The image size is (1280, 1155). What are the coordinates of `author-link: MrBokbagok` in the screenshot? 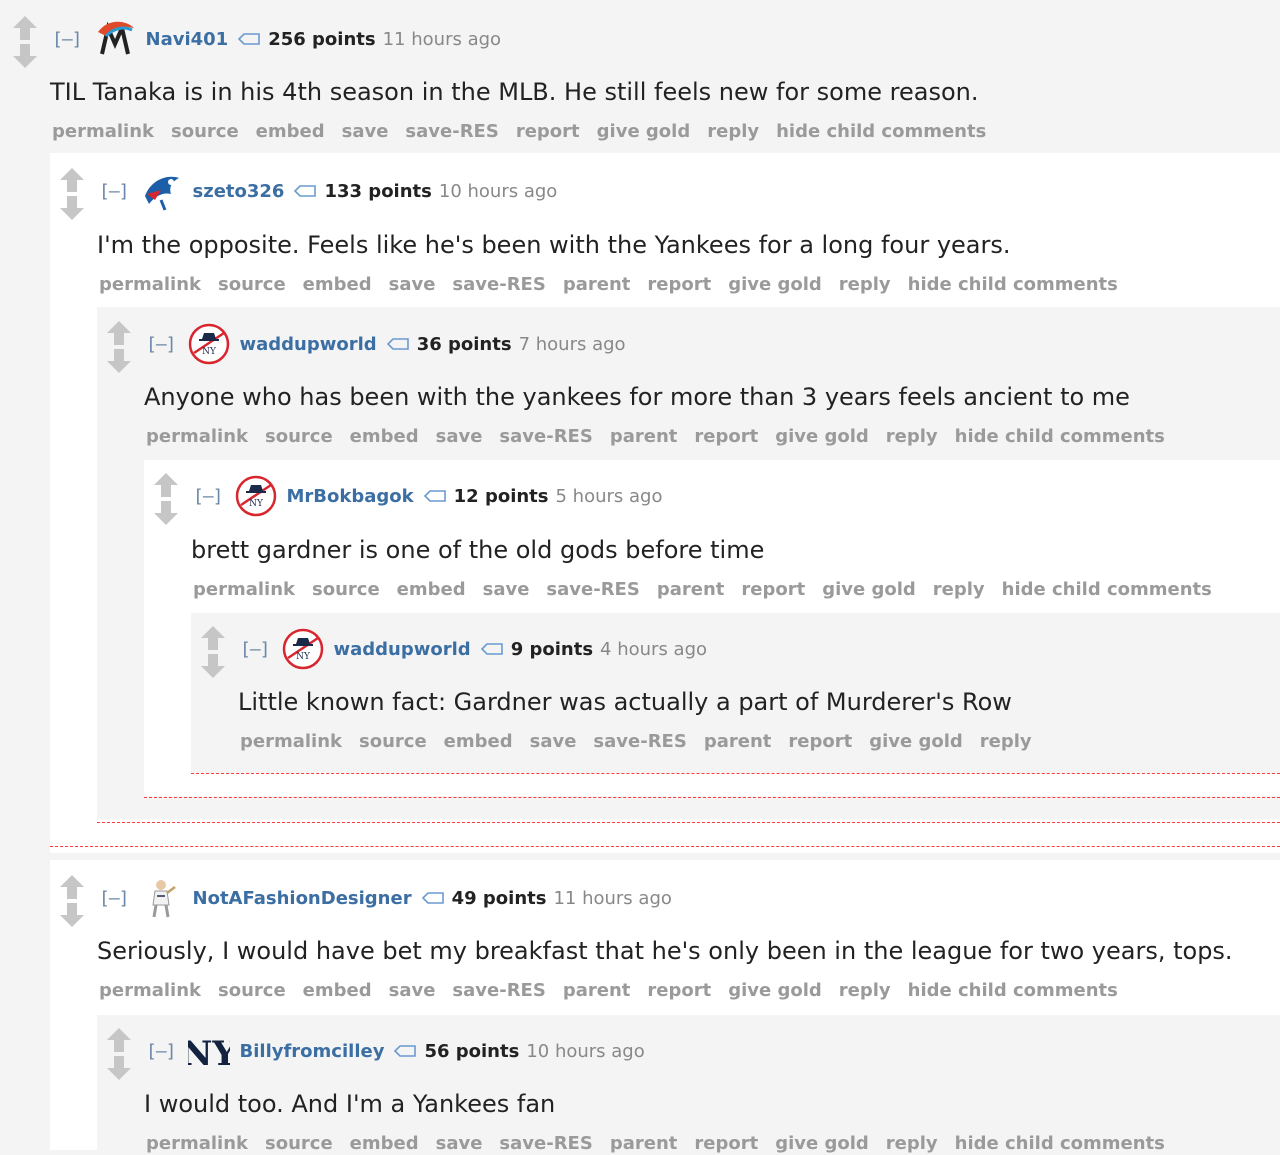 It's located at (350, 496).